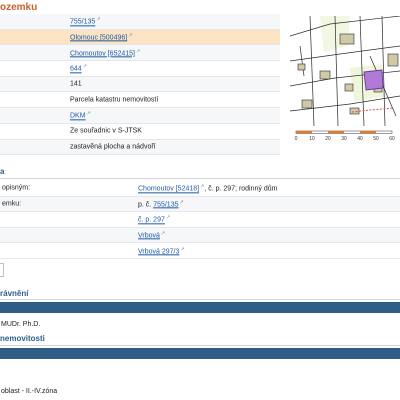 This screenshot has width=400, height=400. Describe the element at coordinates (82, 22) in the screenshot. I see `parcel-info-link: 755/135` at that location.